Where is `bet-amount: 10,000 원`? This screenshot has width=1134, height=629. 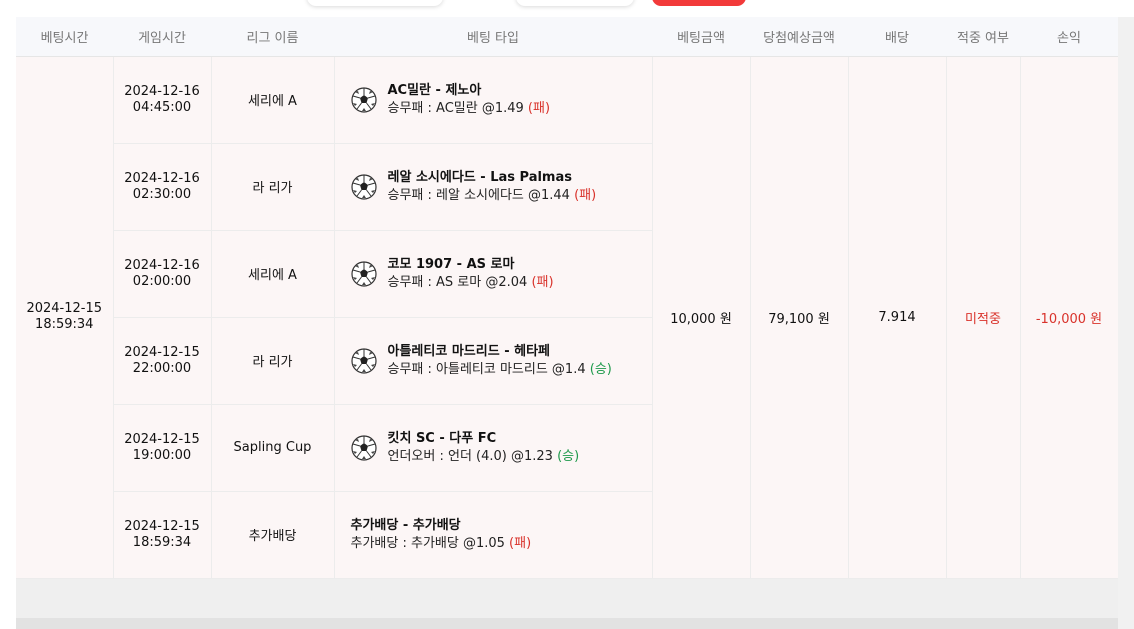
bet-amount: 10,000 원 is located at coordinates (701, 317).